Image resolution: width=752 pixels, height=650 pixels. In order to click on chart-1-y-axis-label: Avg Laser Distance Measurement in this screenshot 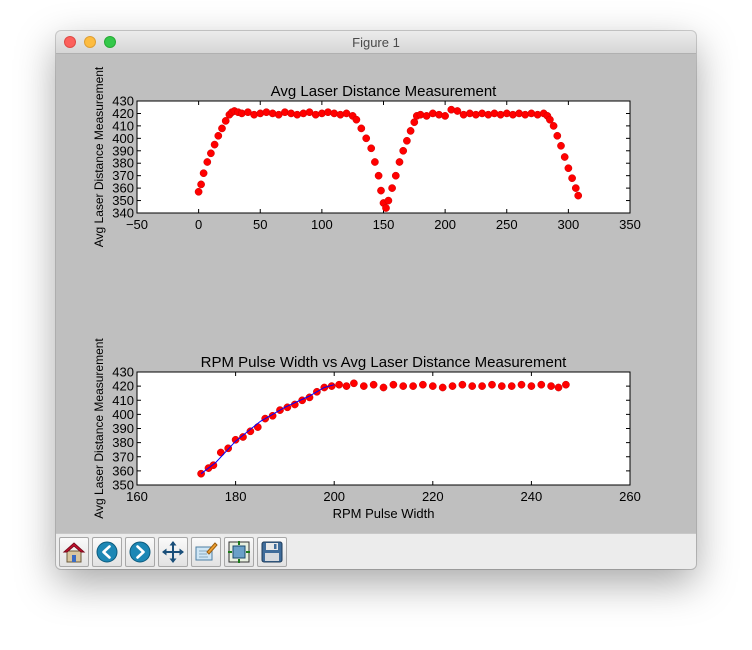, I will do `click(99, 156)`.